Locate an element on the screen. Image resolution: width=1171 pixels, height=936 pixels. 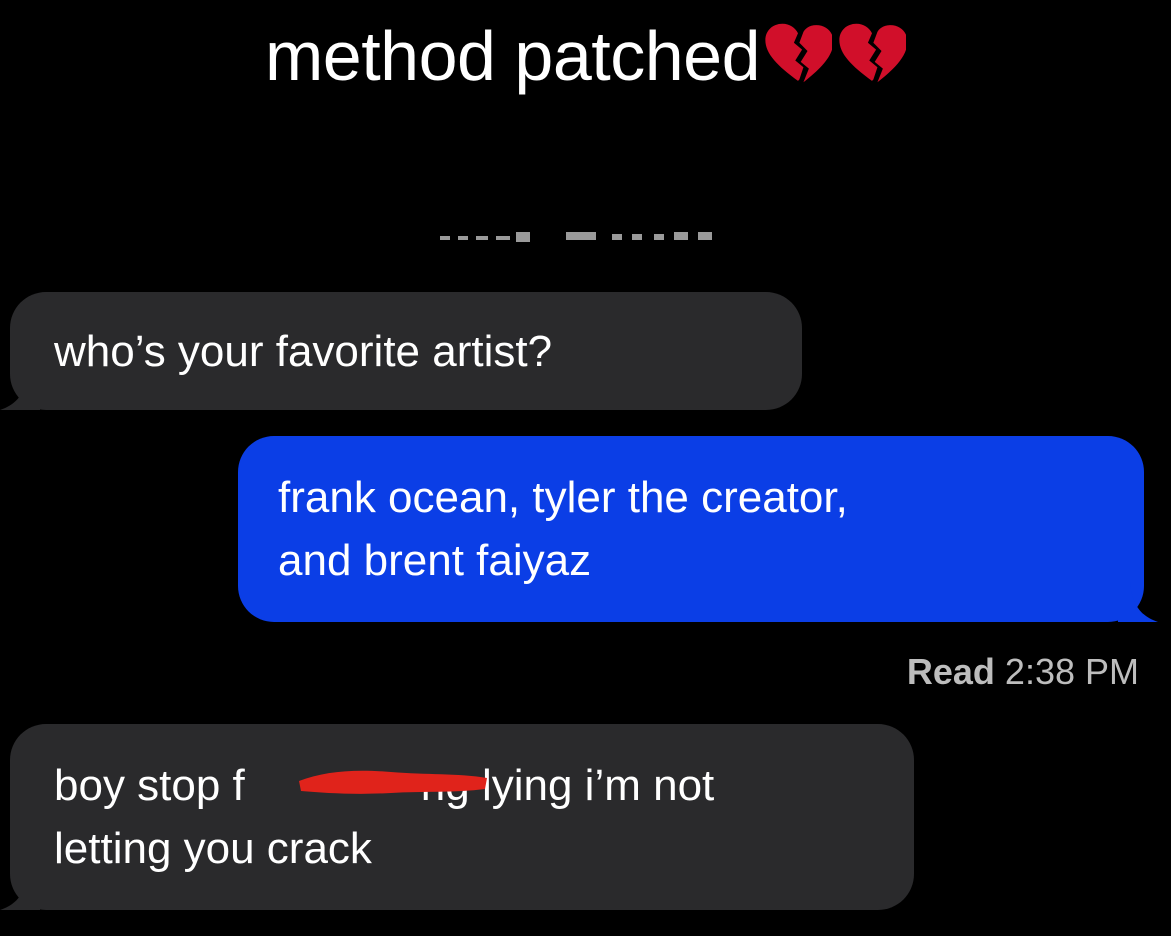
incoming-message: who’s your favorite artist? is located at coordinates (401, 351).